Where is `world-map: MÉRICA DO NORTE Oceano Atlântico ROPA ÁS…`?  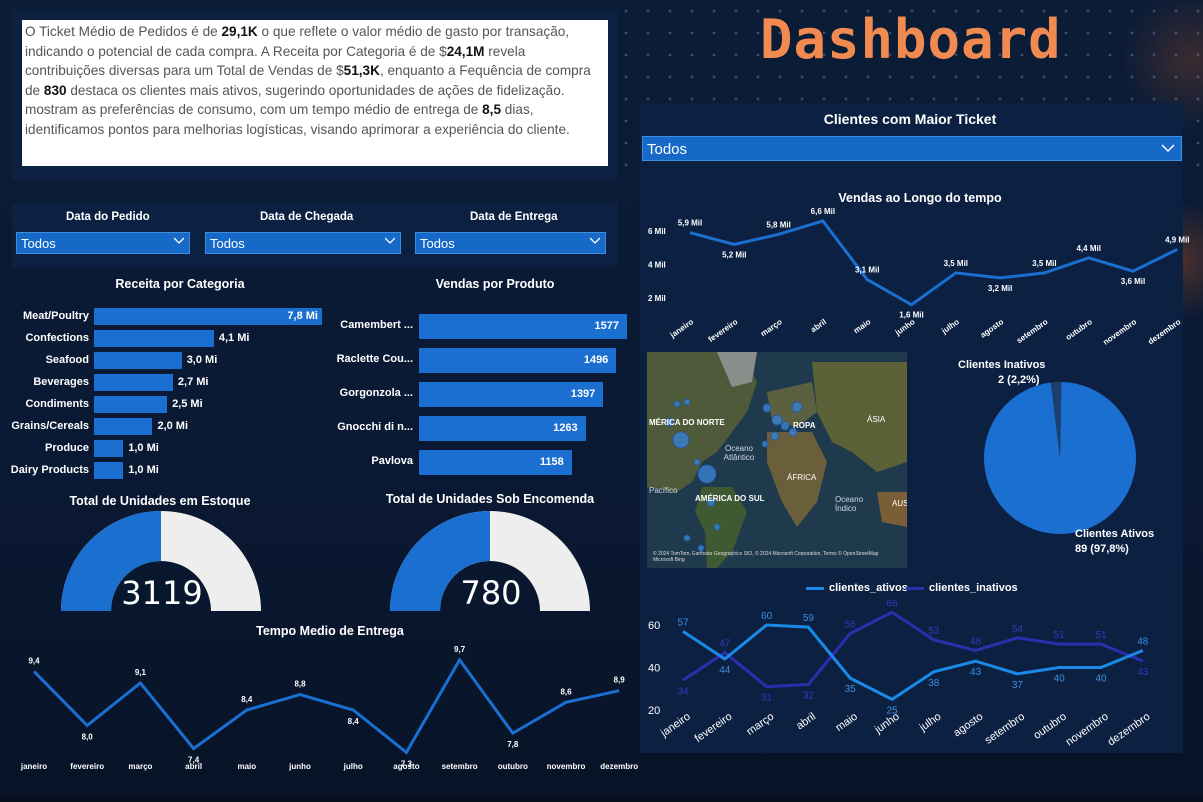
world-map: MÉRICA DO NORTE Oceano Atlântico ROPA ÁS… is located at coordinates (777, 460).